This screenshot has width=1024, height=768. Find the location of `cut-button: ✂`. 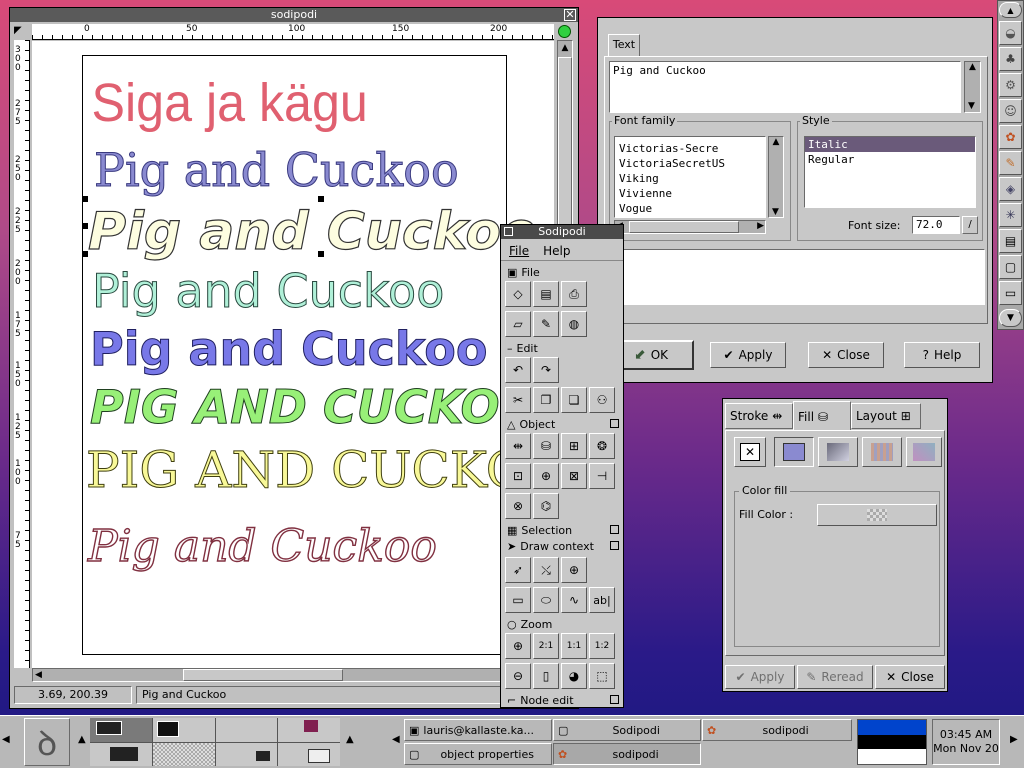

cut-button: ✂ is located at coordinates (518, 400).